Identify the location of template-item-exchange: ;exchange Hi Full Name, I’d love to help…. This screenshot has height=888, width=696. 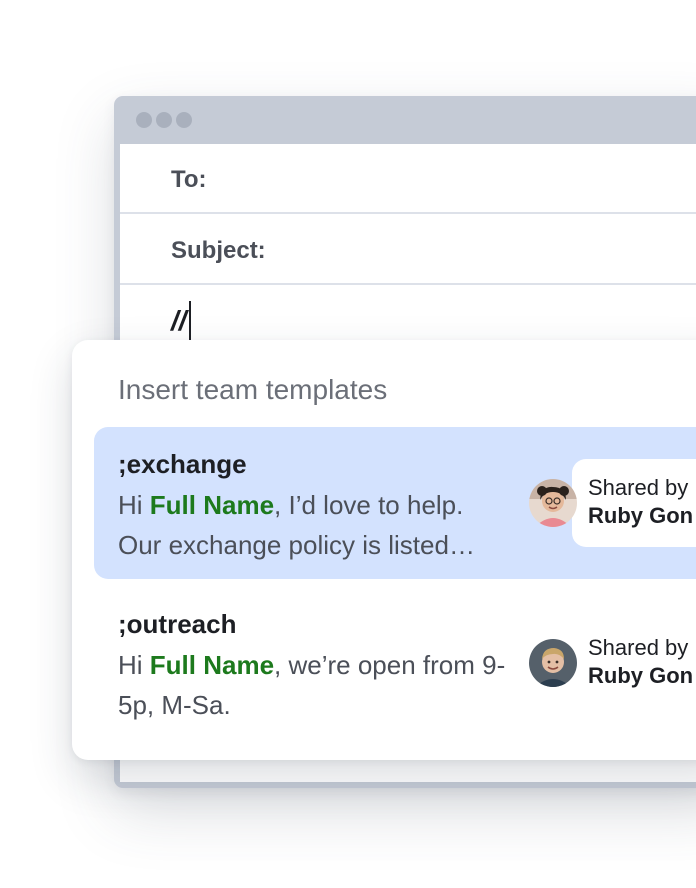
(395, 503).